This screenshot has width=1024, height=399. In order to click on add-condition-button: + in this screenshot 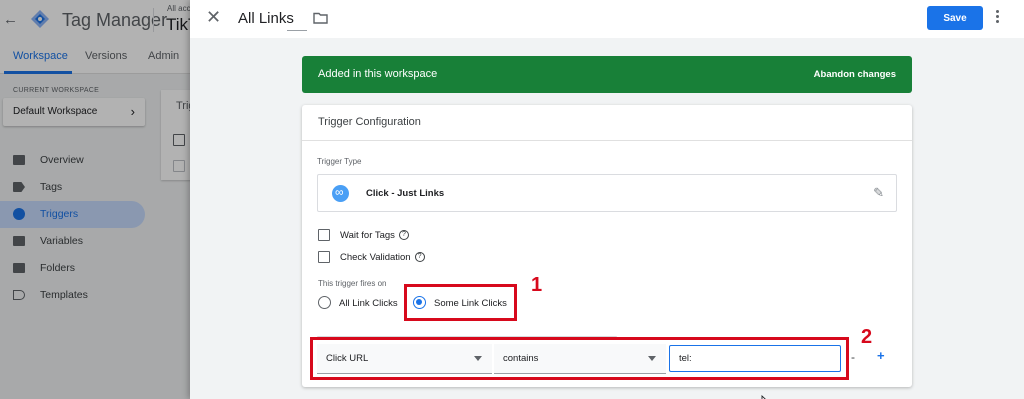, I will do `click(881, 355)`.